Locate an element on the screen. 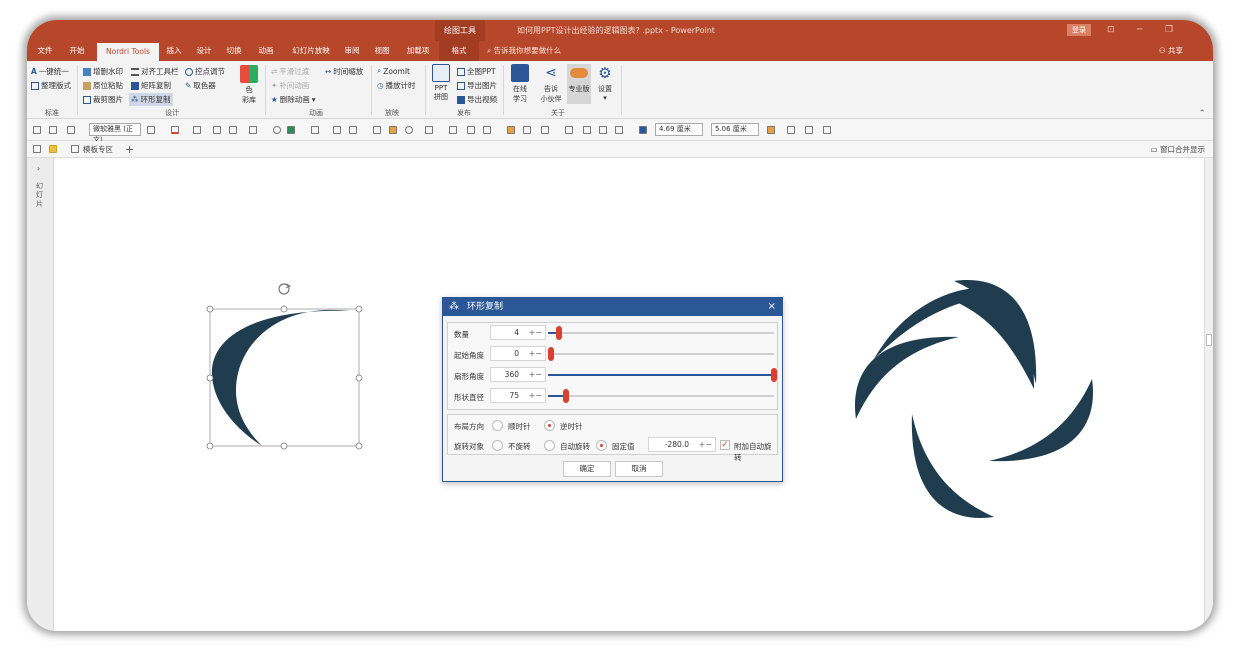 This screenshot has width=1240, height=652. diameter-slider is located at coordinates (661, 396).